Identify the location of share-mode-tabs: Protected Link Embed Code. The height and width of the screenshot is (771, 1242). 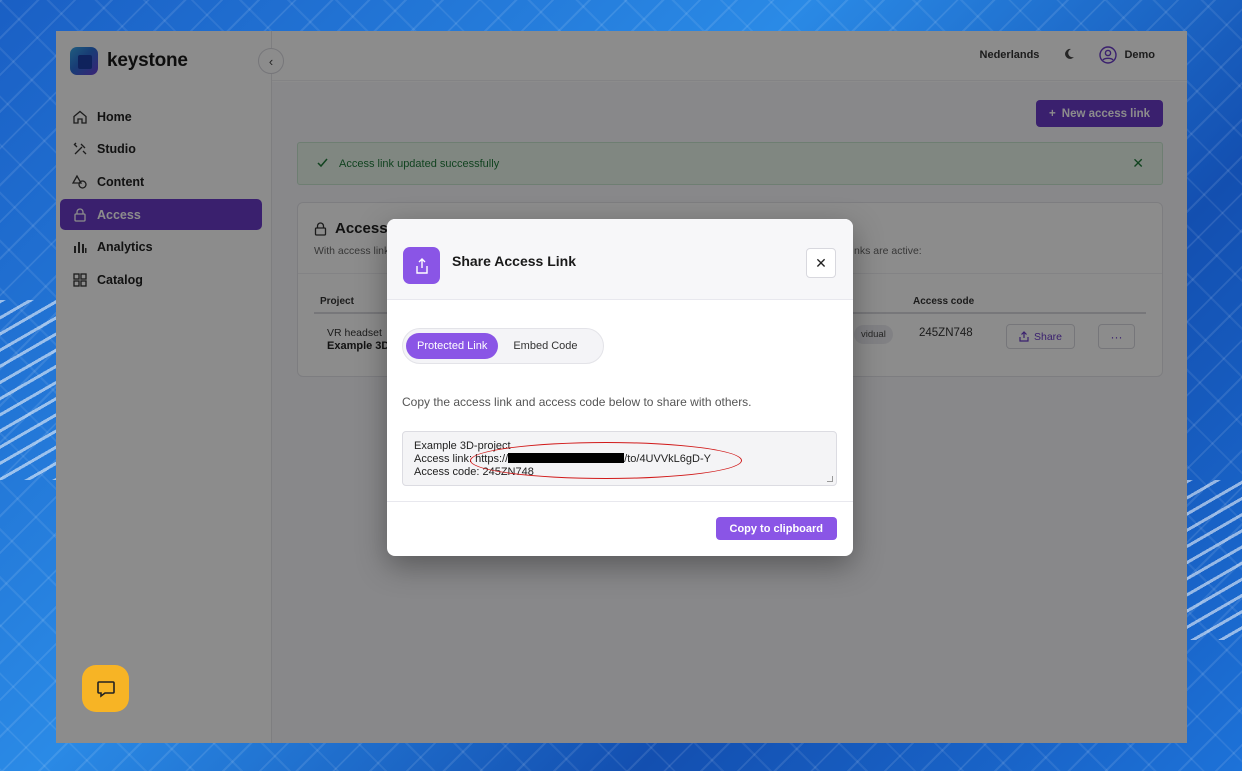
(503, 346).